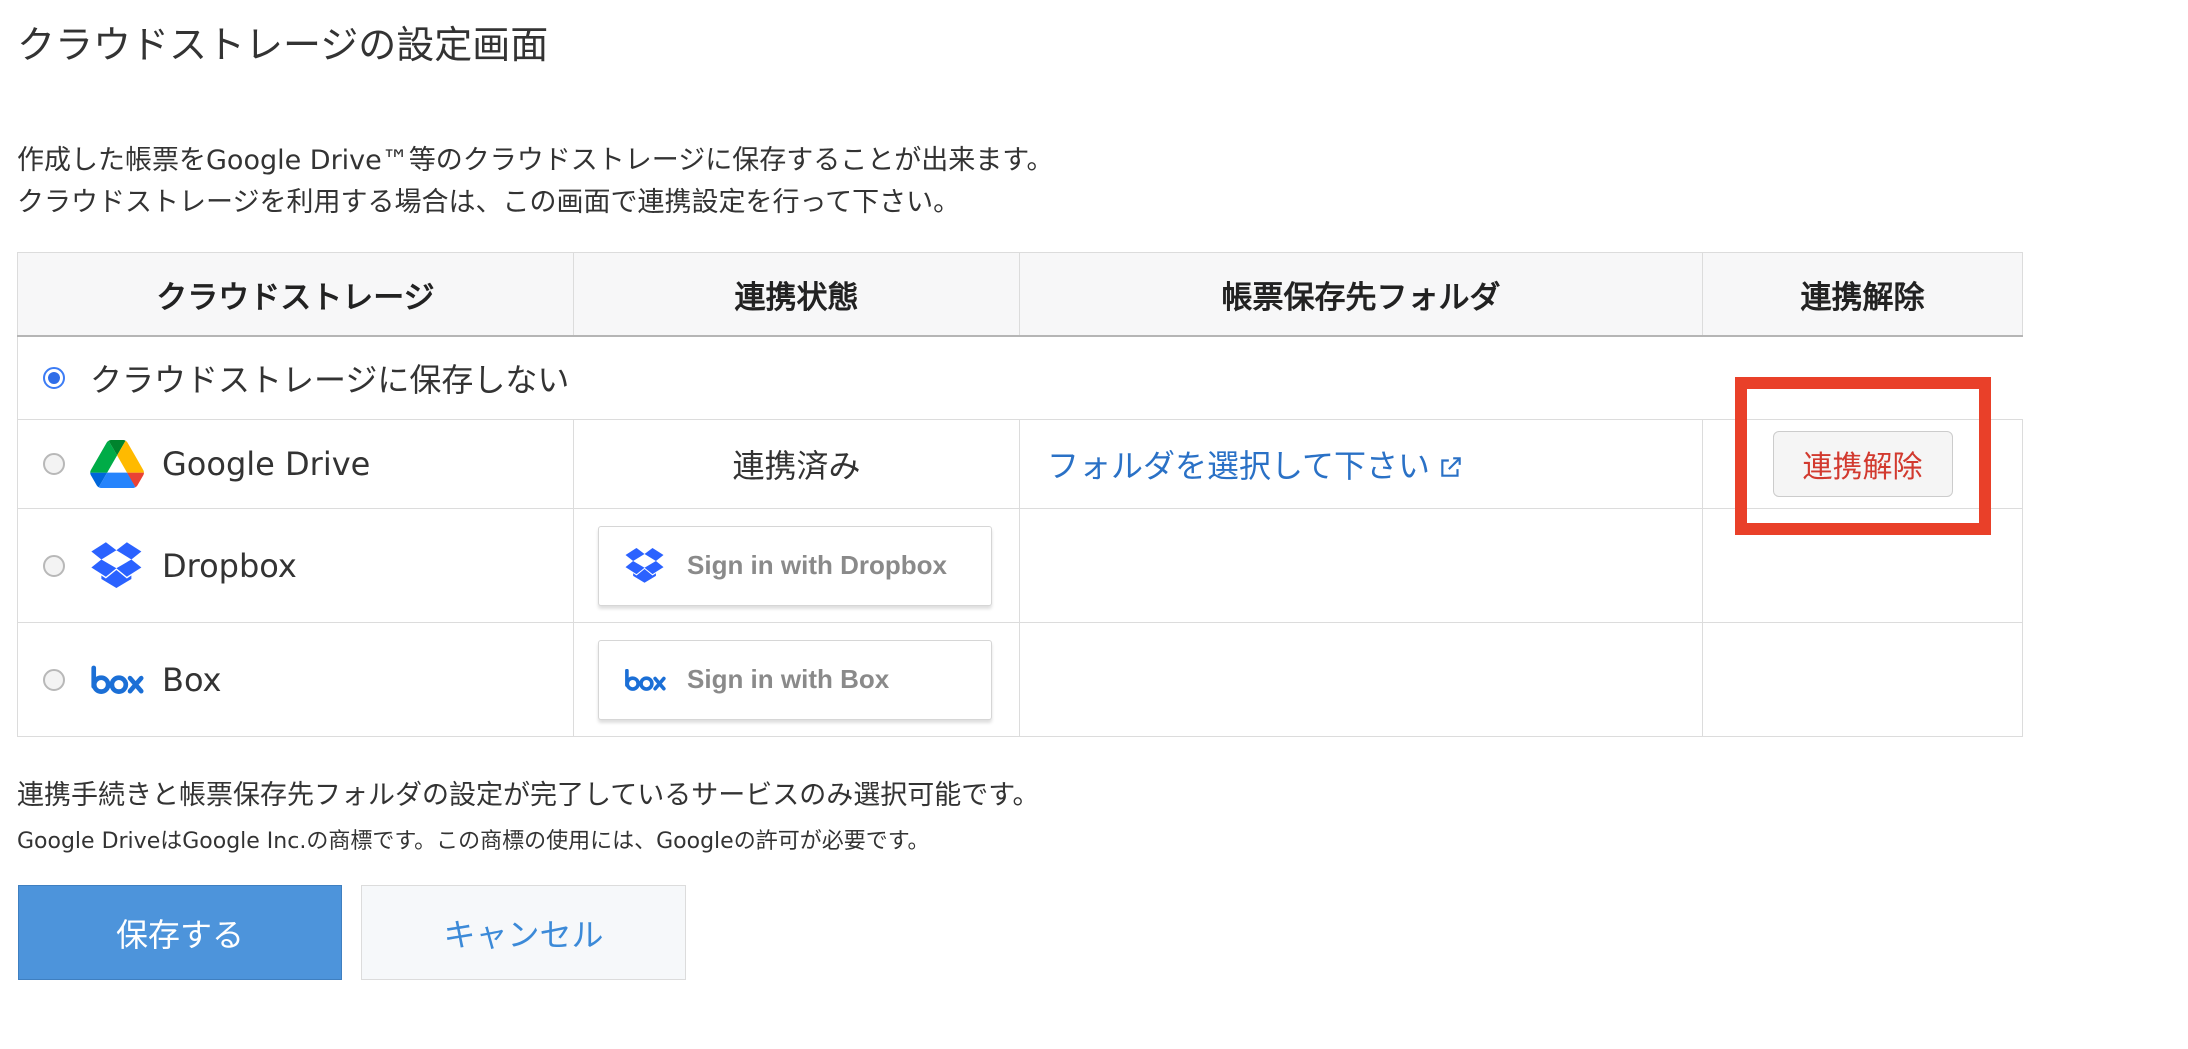 This screenshot has height=1049, width=2188. Describe the element at coordinates (1239, 466) in the screenshot. I see `select-folder-link-text: フォルダを選択して下さい` at that location.